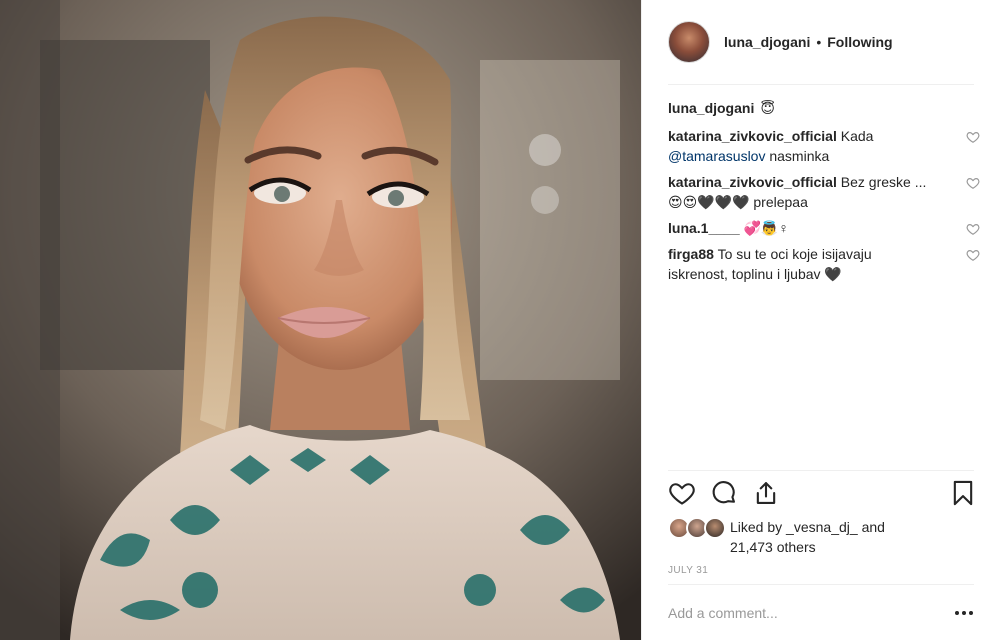 Image resolution: width=1000 pixels, height=640 pixels. I want to click on liker-avatar, so click(715, 528).